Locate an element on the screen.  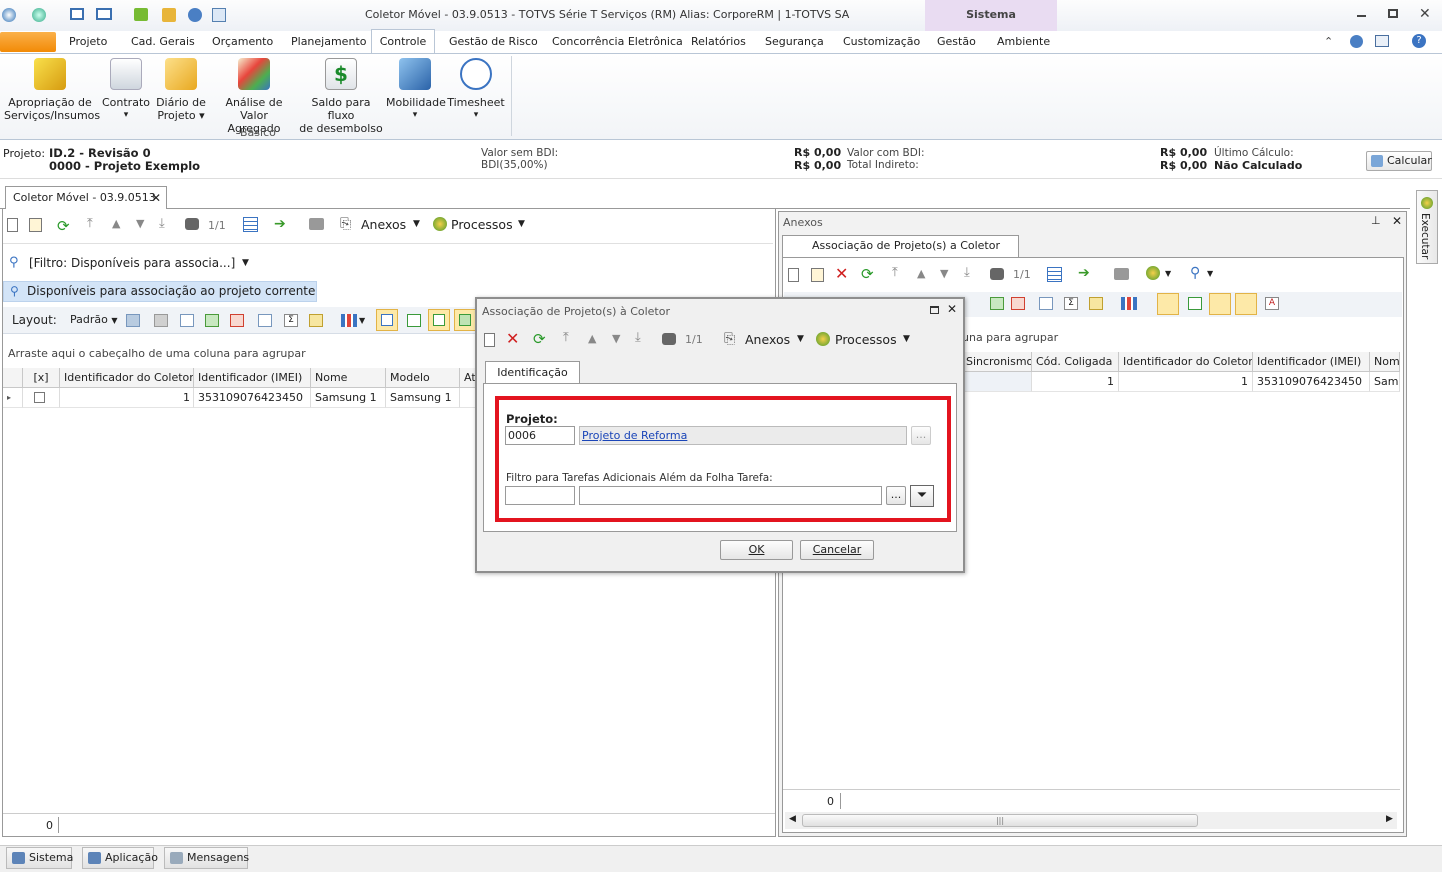
dialog-next-icon: ▼ is located at coordinates (616, 338).